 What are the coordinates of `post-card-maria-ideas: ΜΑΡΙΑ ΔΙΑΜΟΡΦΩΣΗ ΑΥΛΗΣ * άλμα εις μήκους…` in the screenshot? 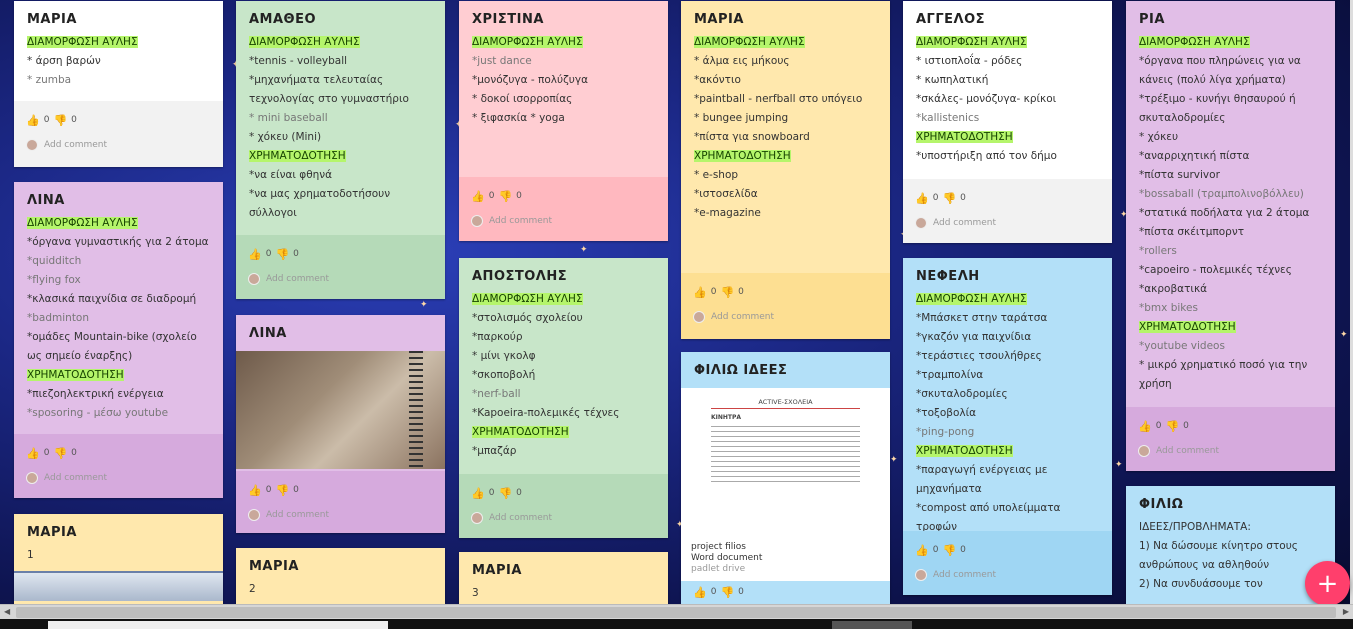 It's located at (785, 170).